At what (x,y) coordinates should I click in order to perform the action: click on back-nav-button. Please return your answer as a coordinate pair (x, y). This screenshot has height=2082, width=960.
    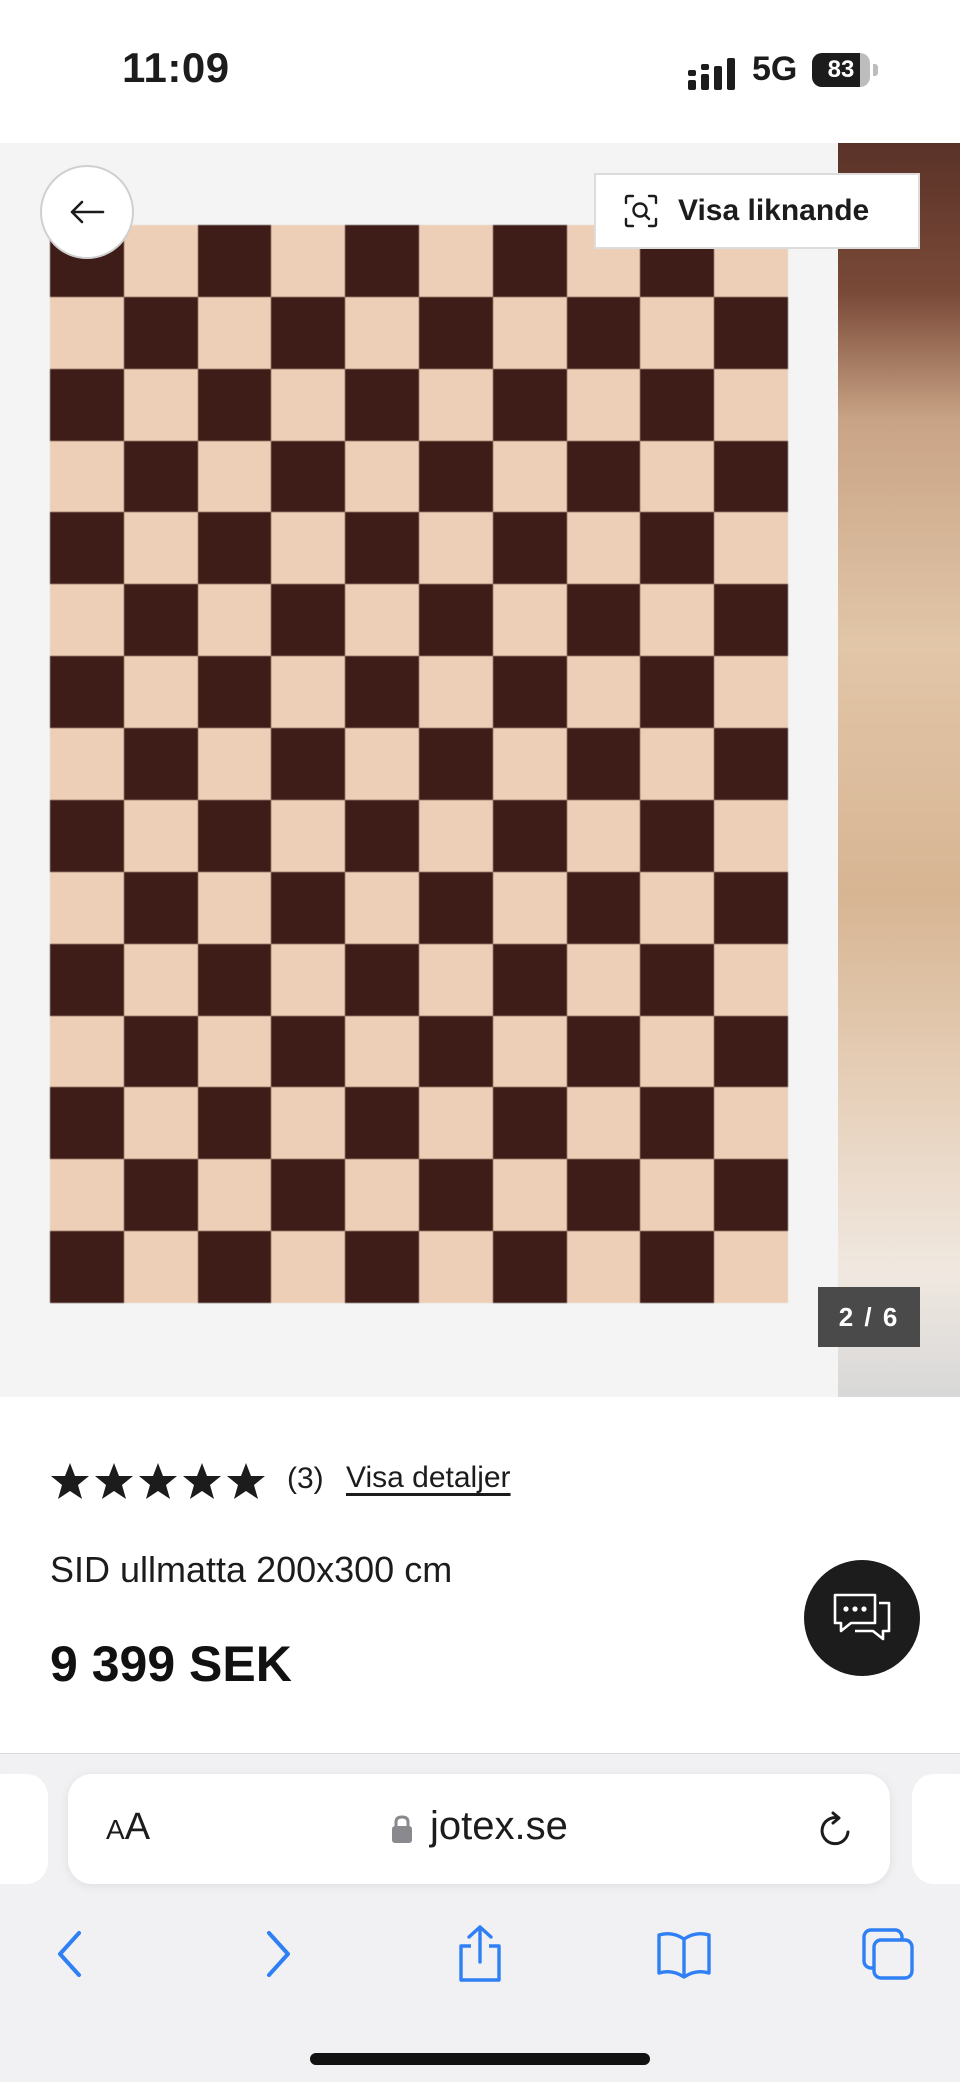
    Looking at the image, I should click on (70, 1954).